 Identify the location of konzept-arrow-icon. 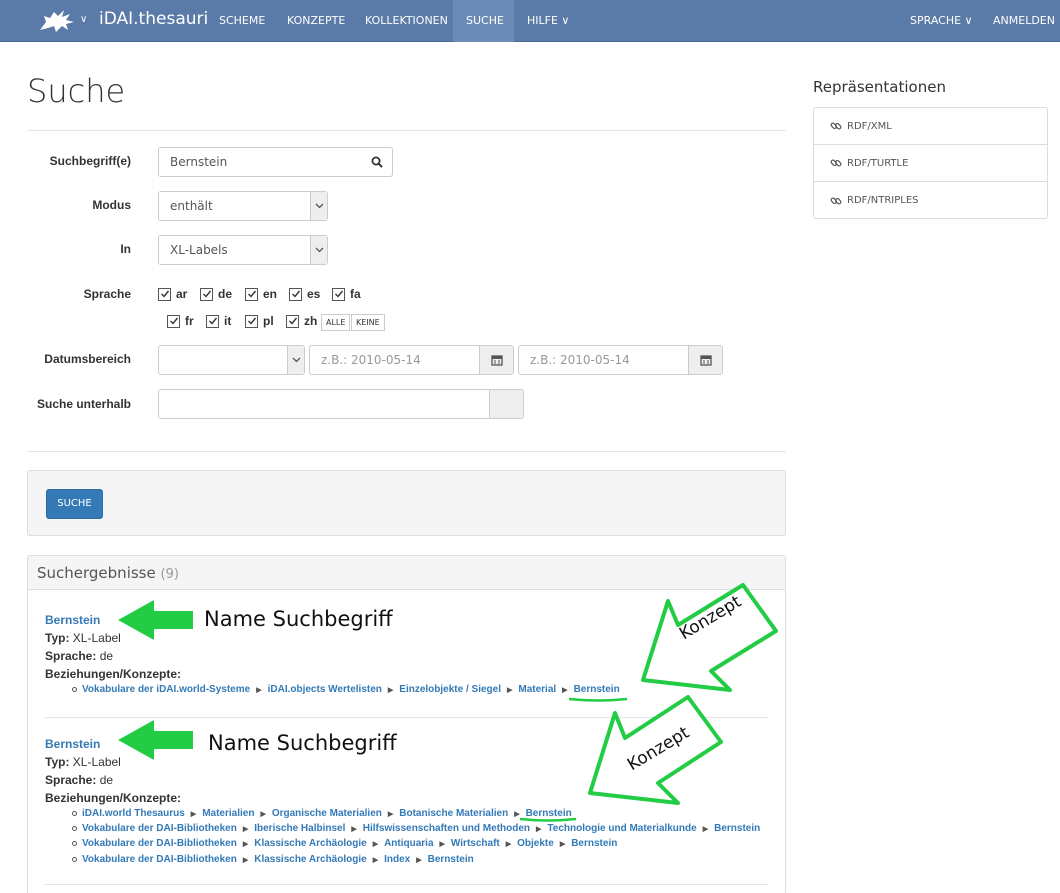
(709, 637).